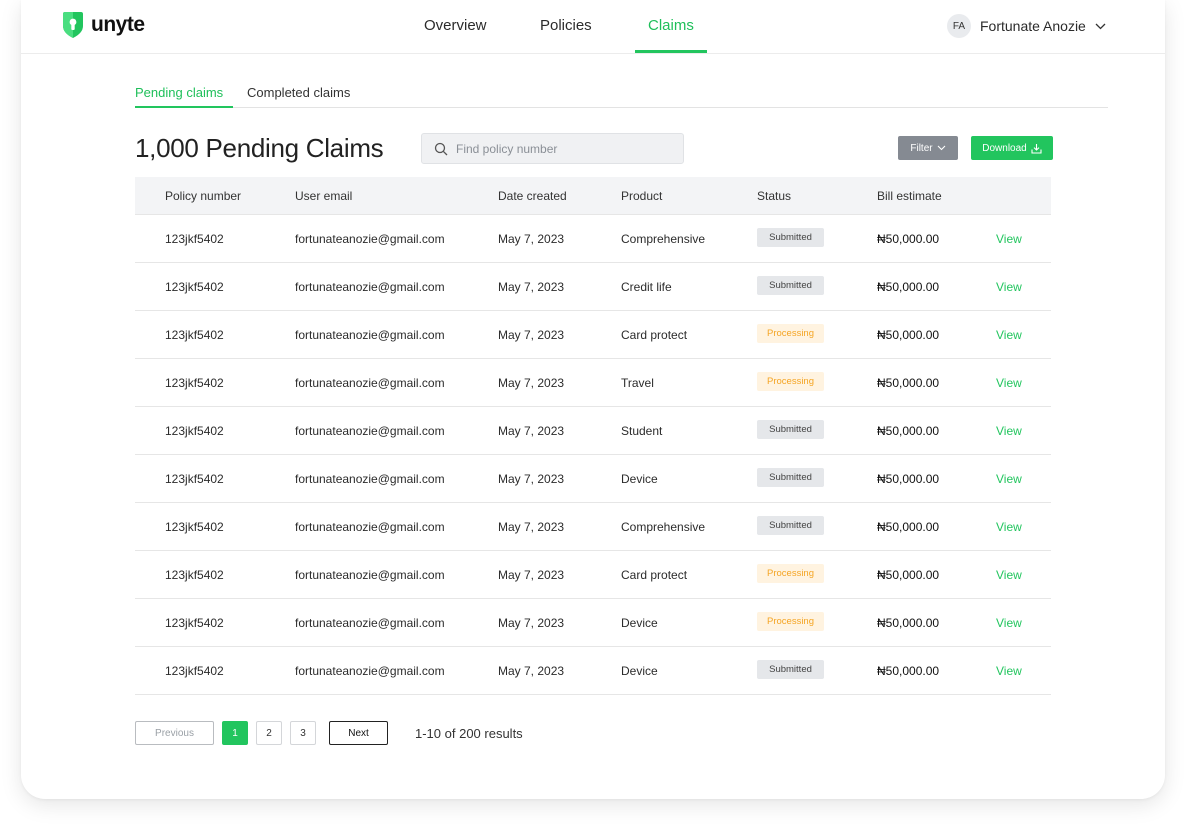 The image size is (1186, 840). I want to click on tab-completed-claims: Completed claims, so click(298, 92).